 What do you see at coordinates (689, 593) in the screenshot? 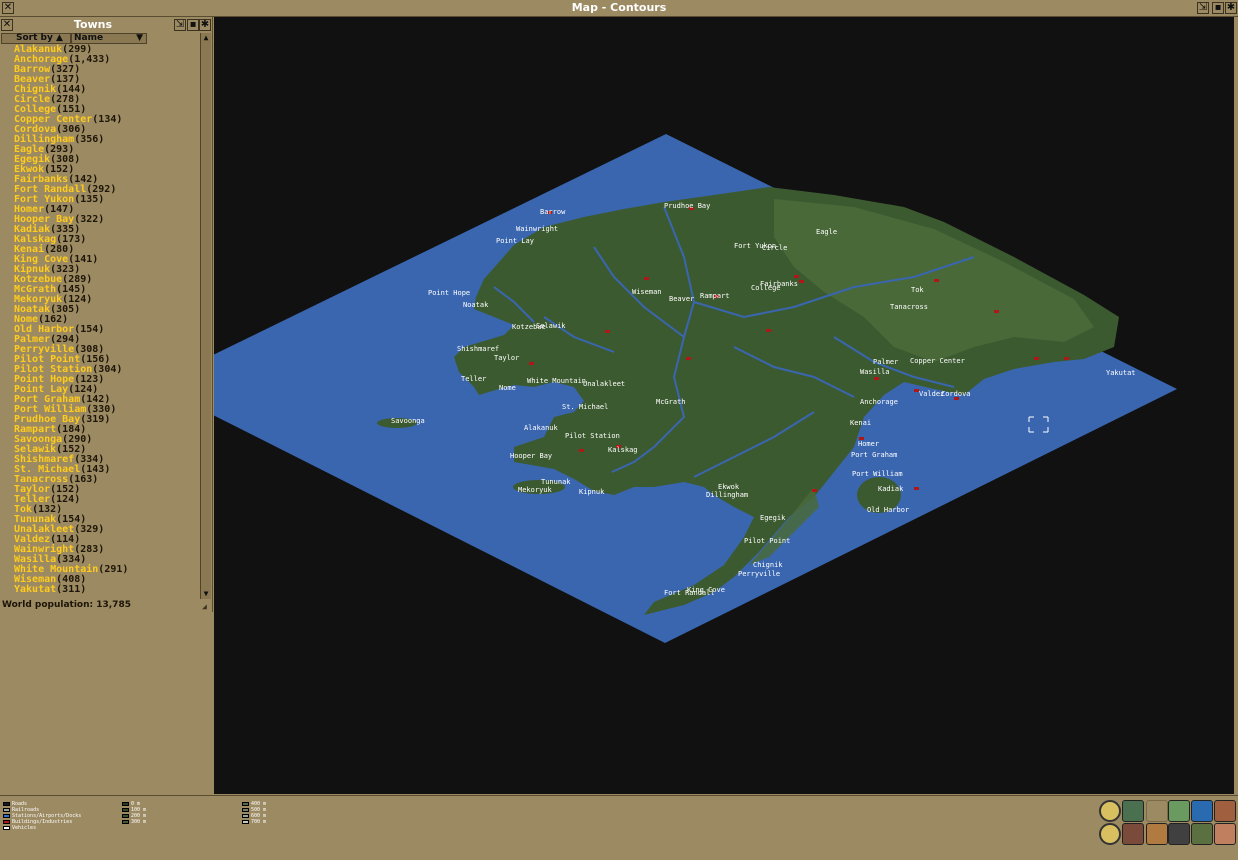
I see `map-town-label: Fort Randall` at bounding box center [689, 593].